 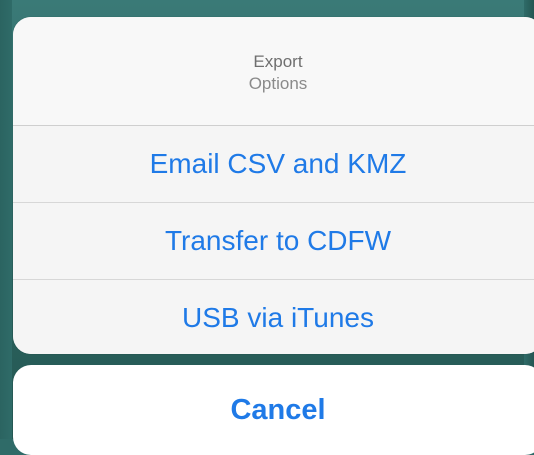 What do you see at coordinates (6, 219) in the screenshot?
I see `background-left-edge` at bounding box center [6, 219].